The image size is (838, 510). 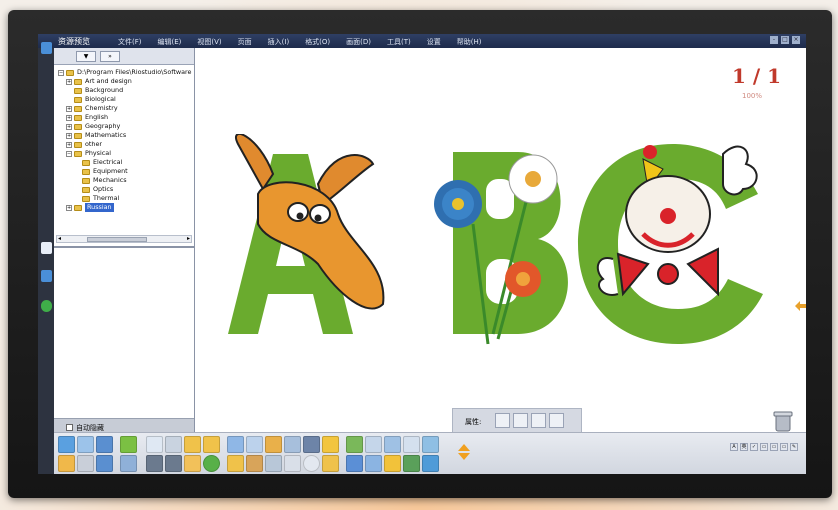 What do you see at coordinates (373, 463) in the screenshot?
I see `highlighter-icon` at bounding box center [373, 463].